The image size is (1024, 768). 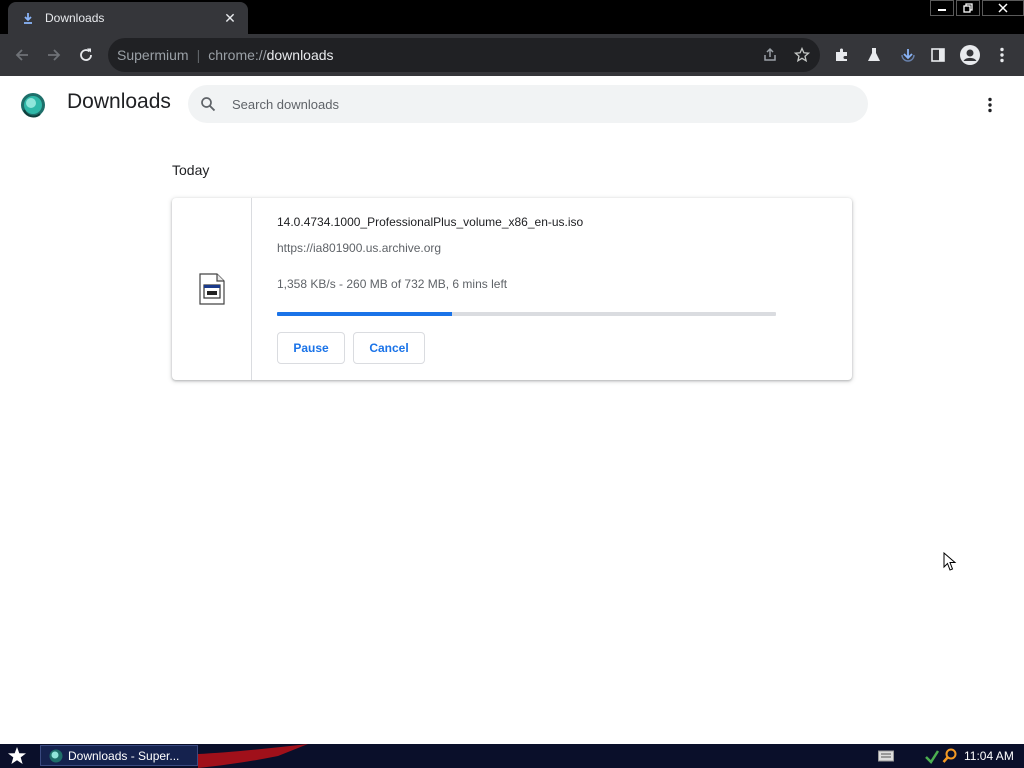 I want to click on start-button, so click(x=17, y=756).